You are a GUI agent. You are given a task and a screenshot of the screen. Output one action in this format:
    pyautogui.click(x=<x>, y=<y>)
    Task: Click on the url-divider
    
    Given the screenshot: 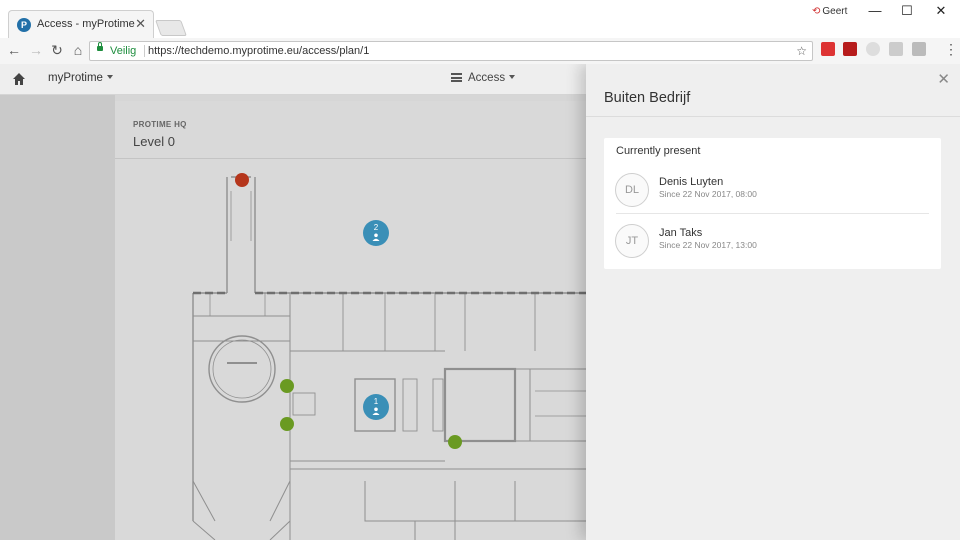 What is the action you would take?
    pyautogui.click(x=144, y=51)
    